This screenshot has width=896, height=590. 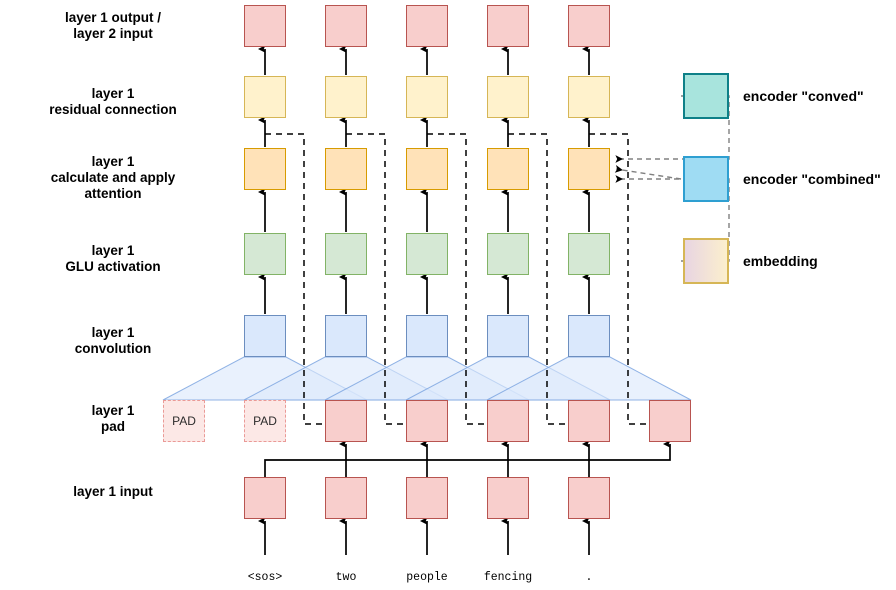 I want to click on legend-swatch-conved, so click(x=706, y=96).